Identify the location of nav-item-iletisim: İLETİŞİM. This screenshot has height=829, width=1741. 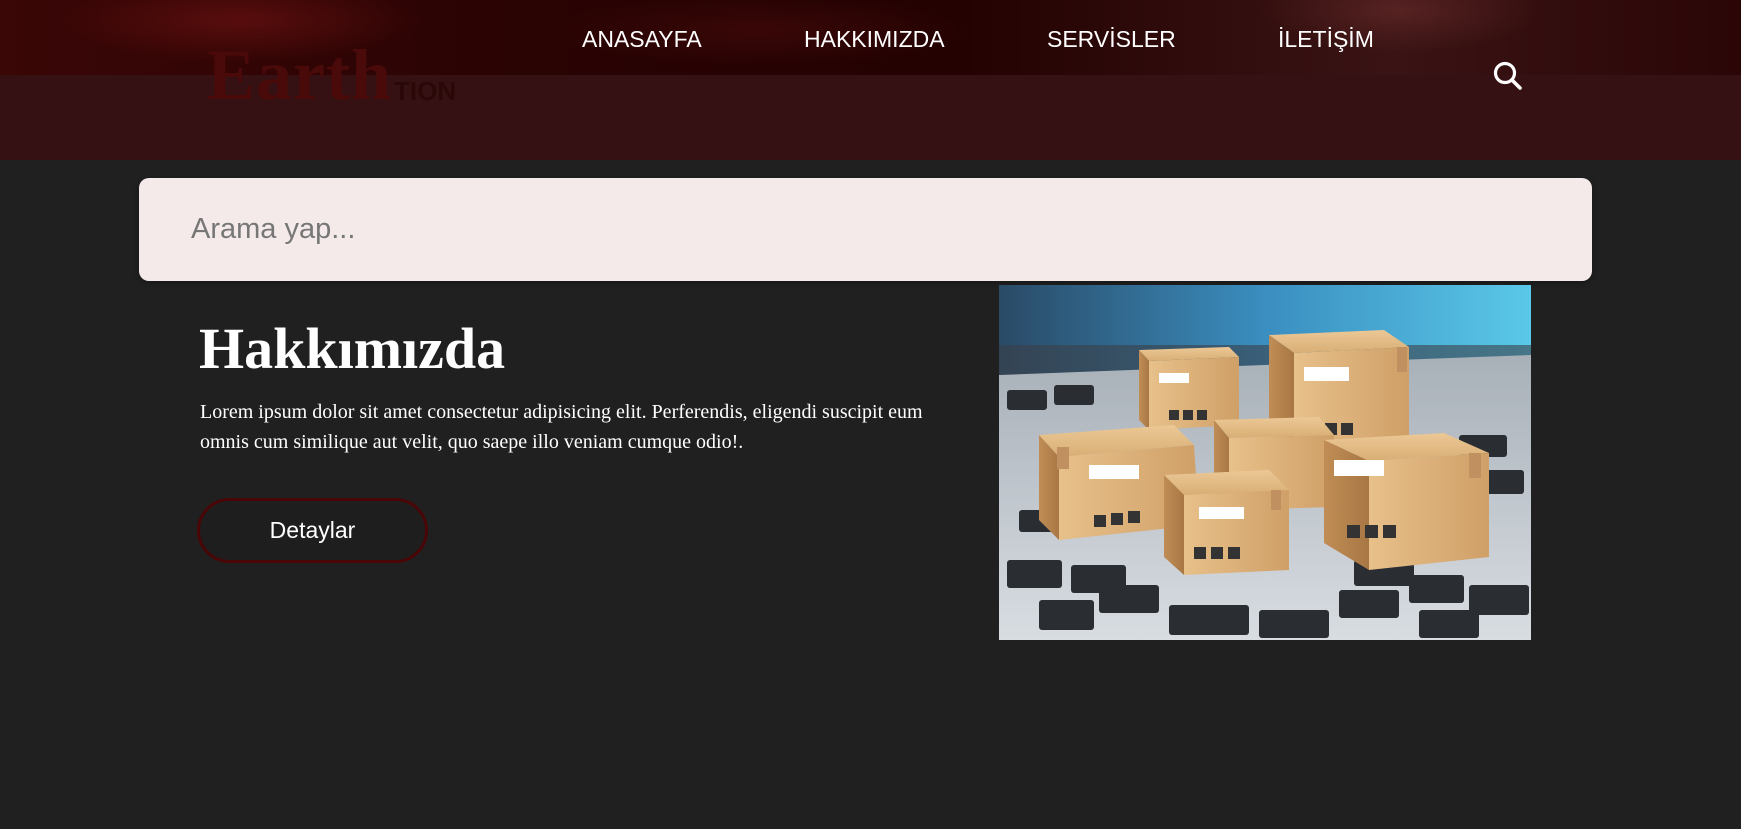
(1326, 39).